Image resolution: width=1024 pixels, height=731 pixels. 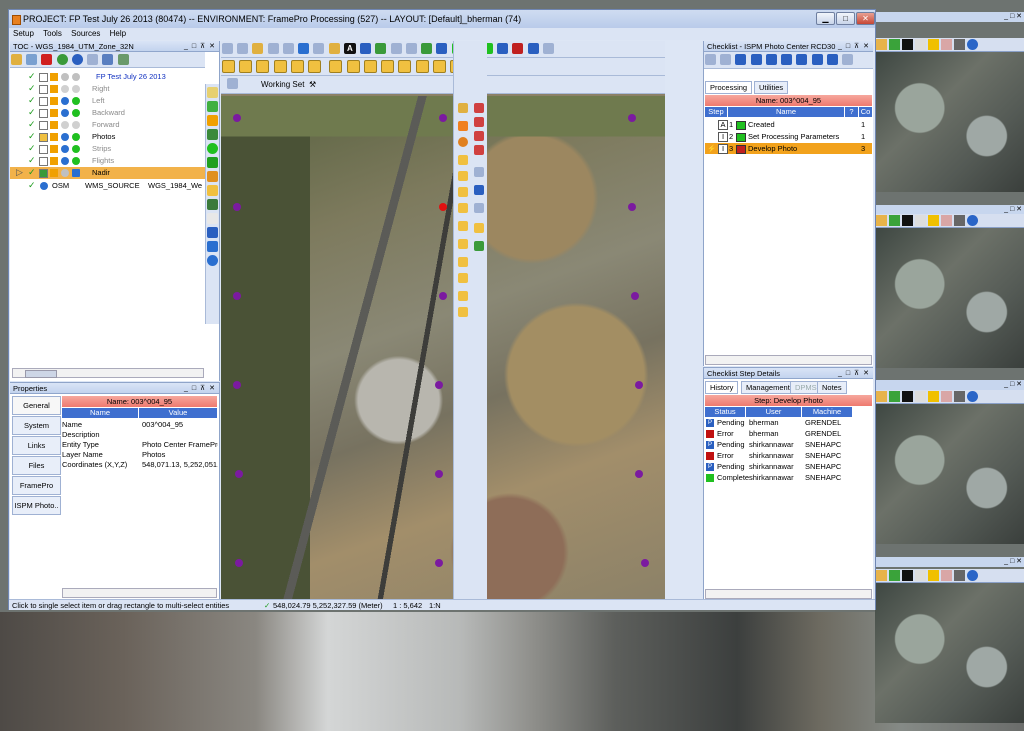 What do you see at coordinates (479, 190) in the screenshot?
I see `export-icon` at bounding box center [479, 190].